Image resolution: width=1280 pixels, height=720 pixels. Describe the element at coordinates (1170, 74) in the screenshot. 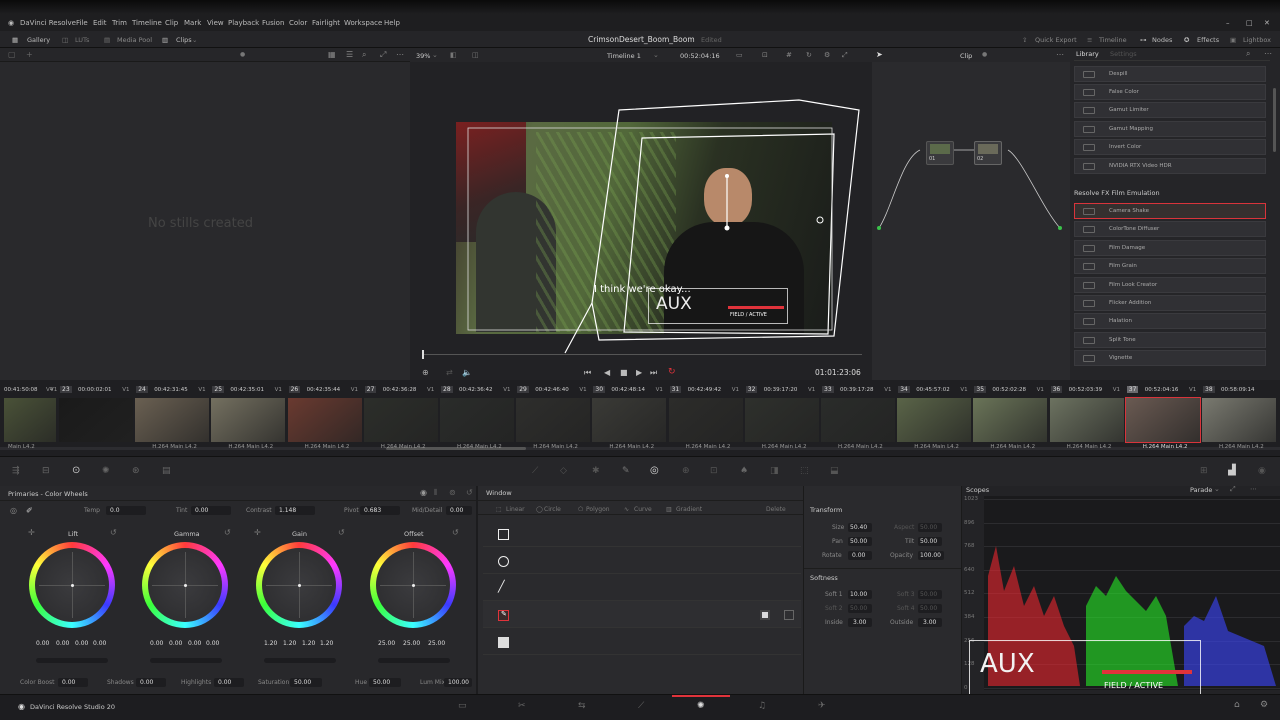

I see `library-item: Despill` at that location.